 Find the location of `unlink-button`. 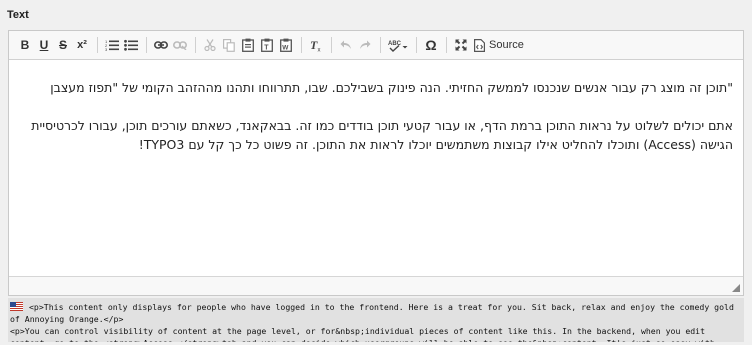

unlink-button is located at coordinates (180, 45).